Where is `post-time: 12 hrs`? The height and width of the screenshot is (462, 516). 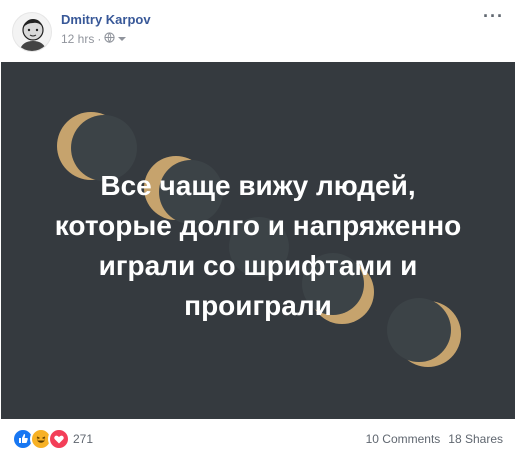
post-time: 12 hrs is located at coordinates (77, 39).